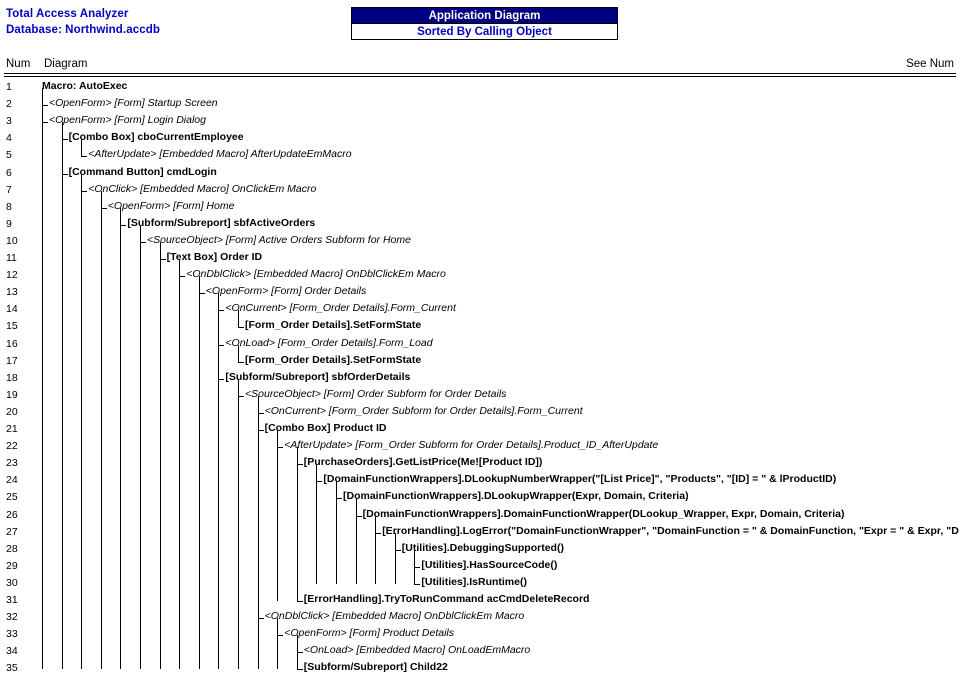 This screenshot has height=675, width=960. I want to click on row-number: 1, so click(9, 87).